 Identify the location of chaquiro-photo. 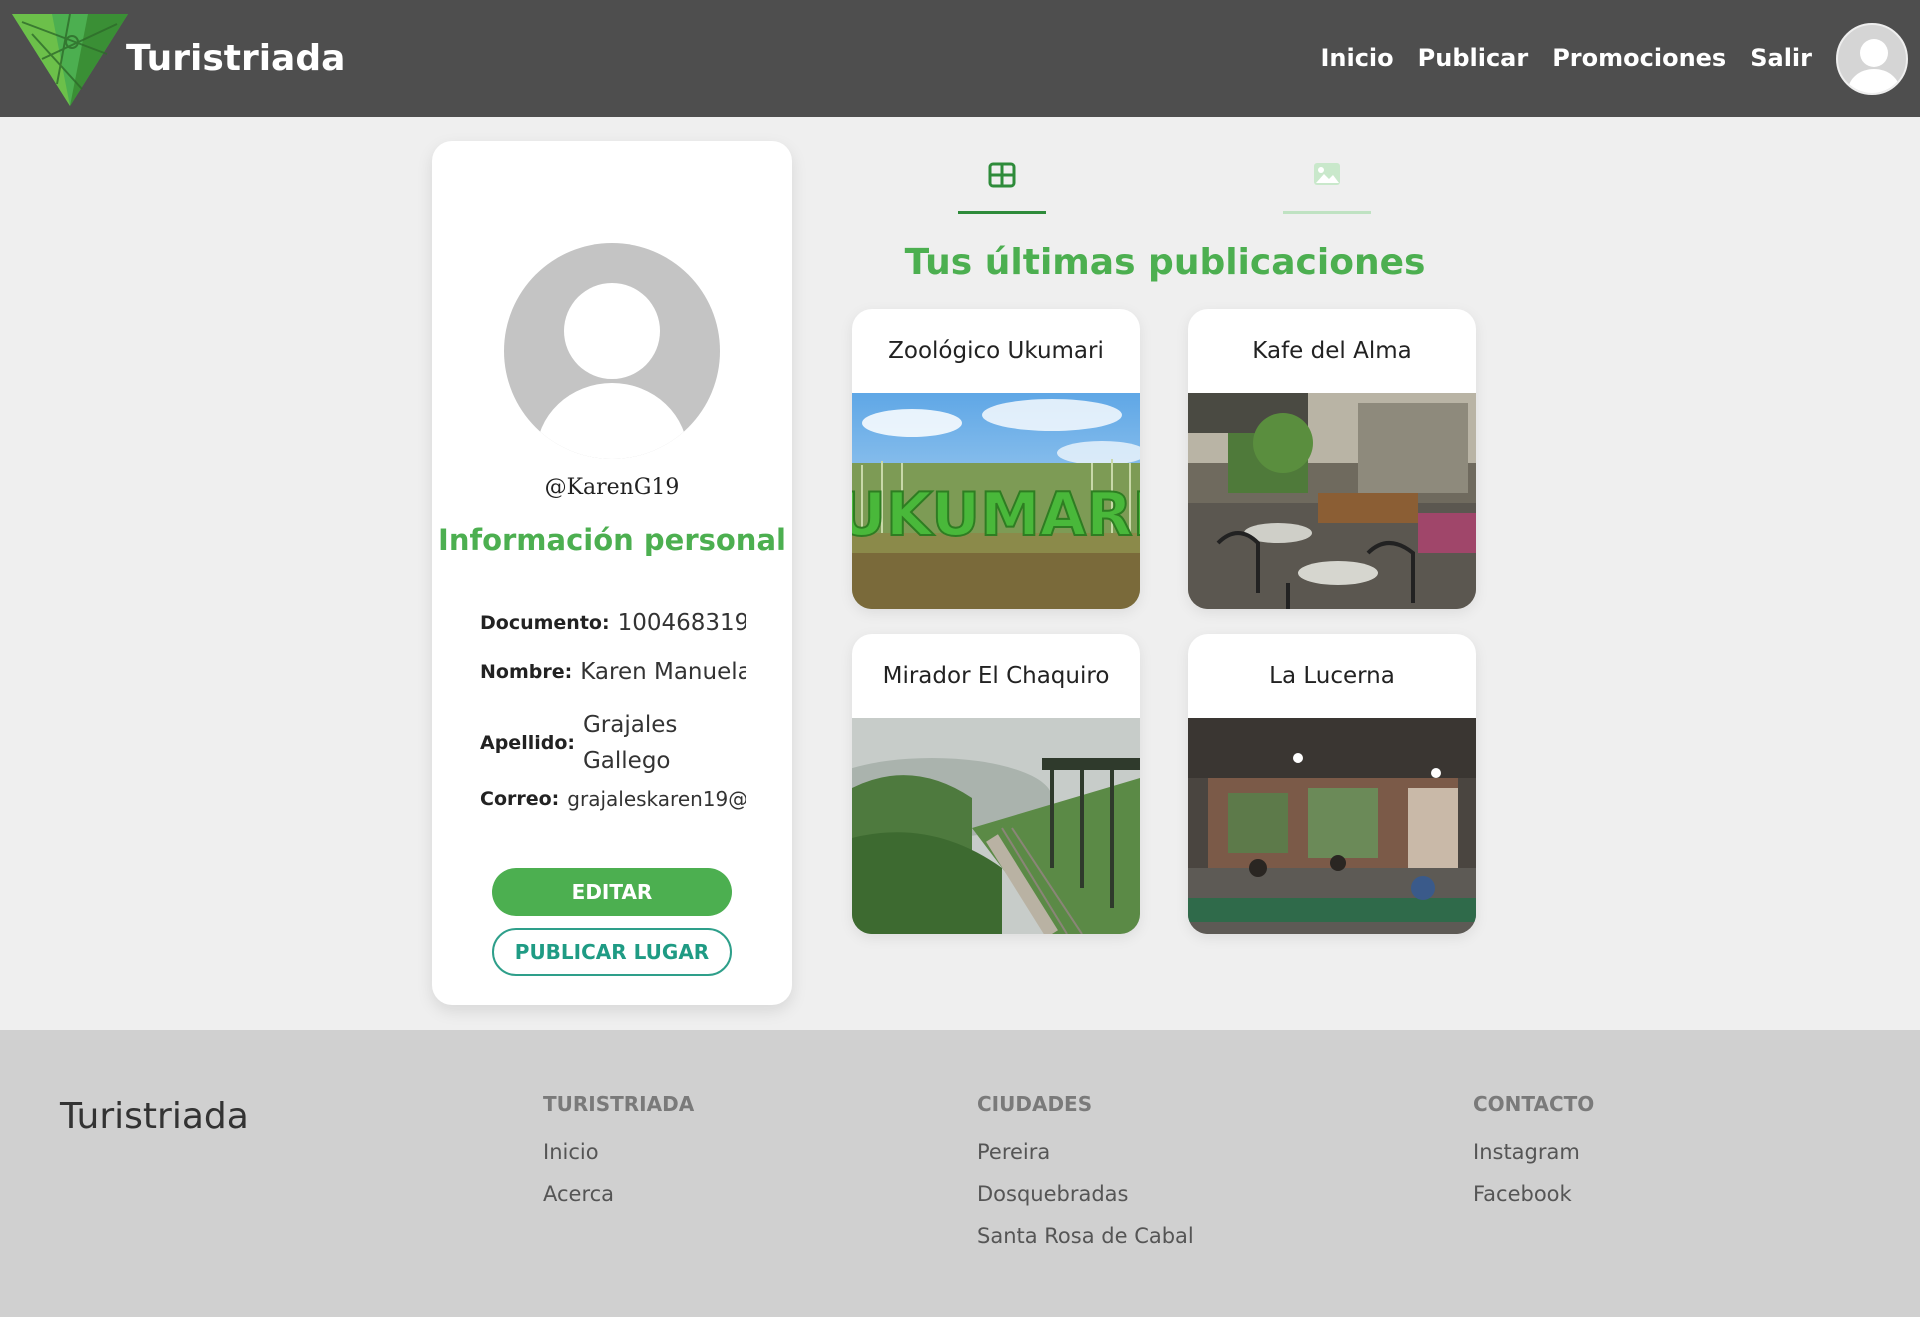
(996, 826).